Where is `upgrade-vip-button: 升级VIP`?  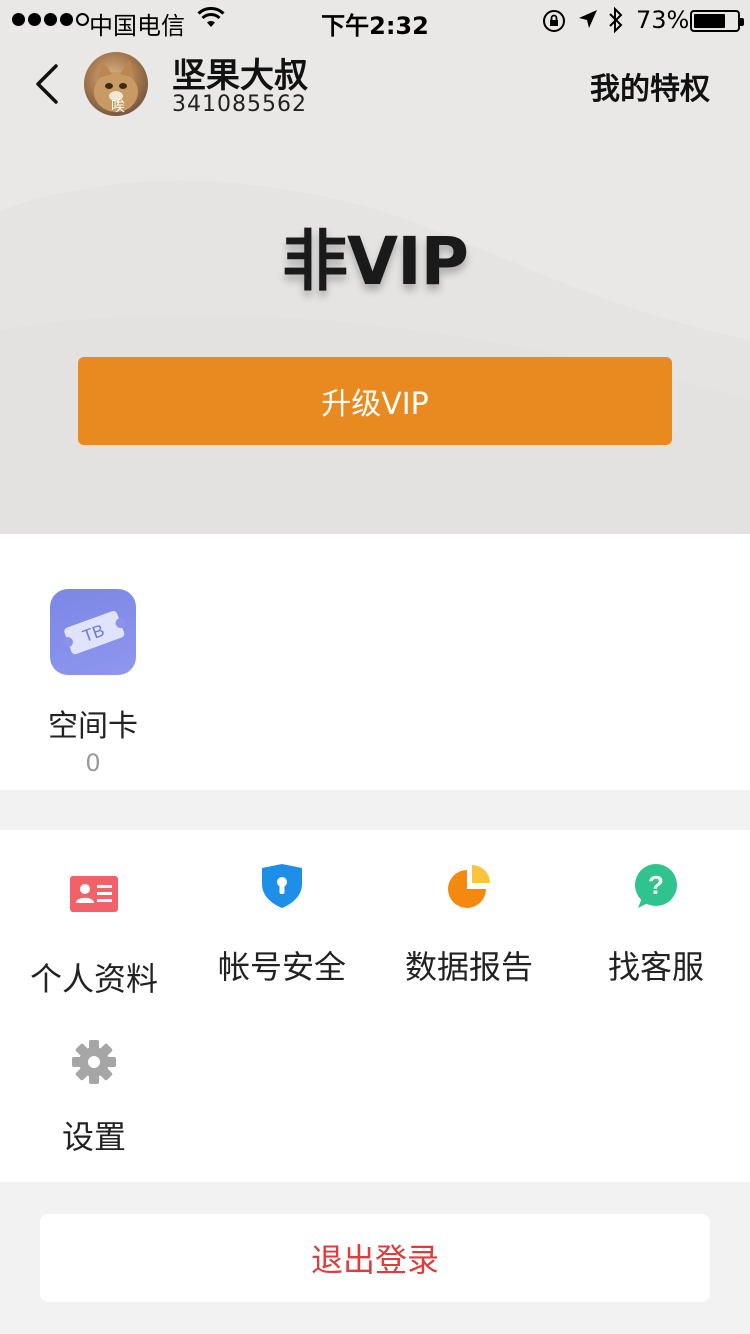 upgrade-vip-button: 升级VIP is located at coordinates (375, 401).